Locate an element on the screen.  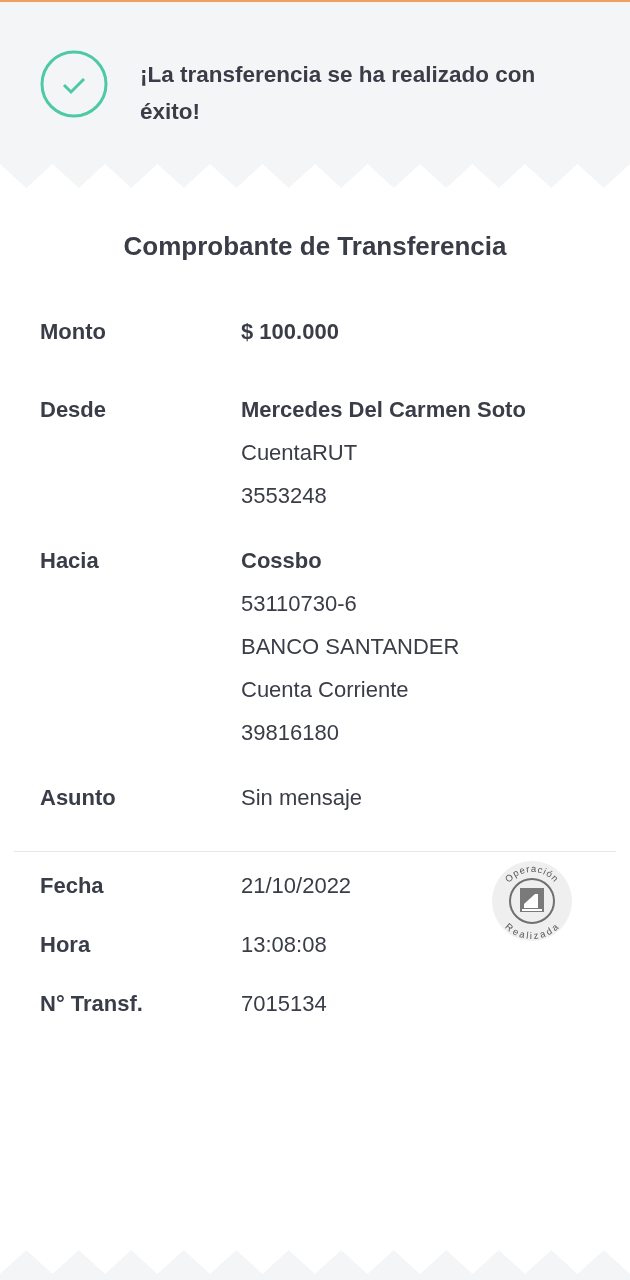
field-value: Sin mensaje is located at coordinates (302, 798).